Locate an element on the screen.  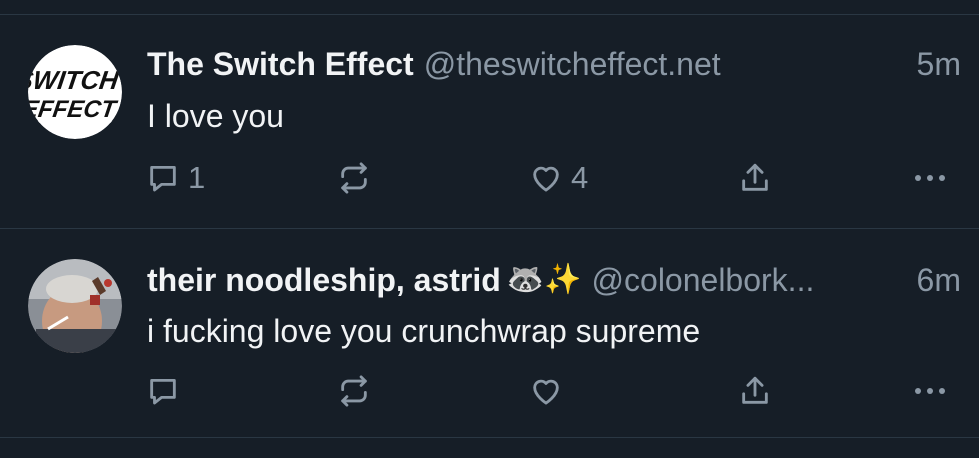
timestamp: 6m is located at coordinates (939, 280).